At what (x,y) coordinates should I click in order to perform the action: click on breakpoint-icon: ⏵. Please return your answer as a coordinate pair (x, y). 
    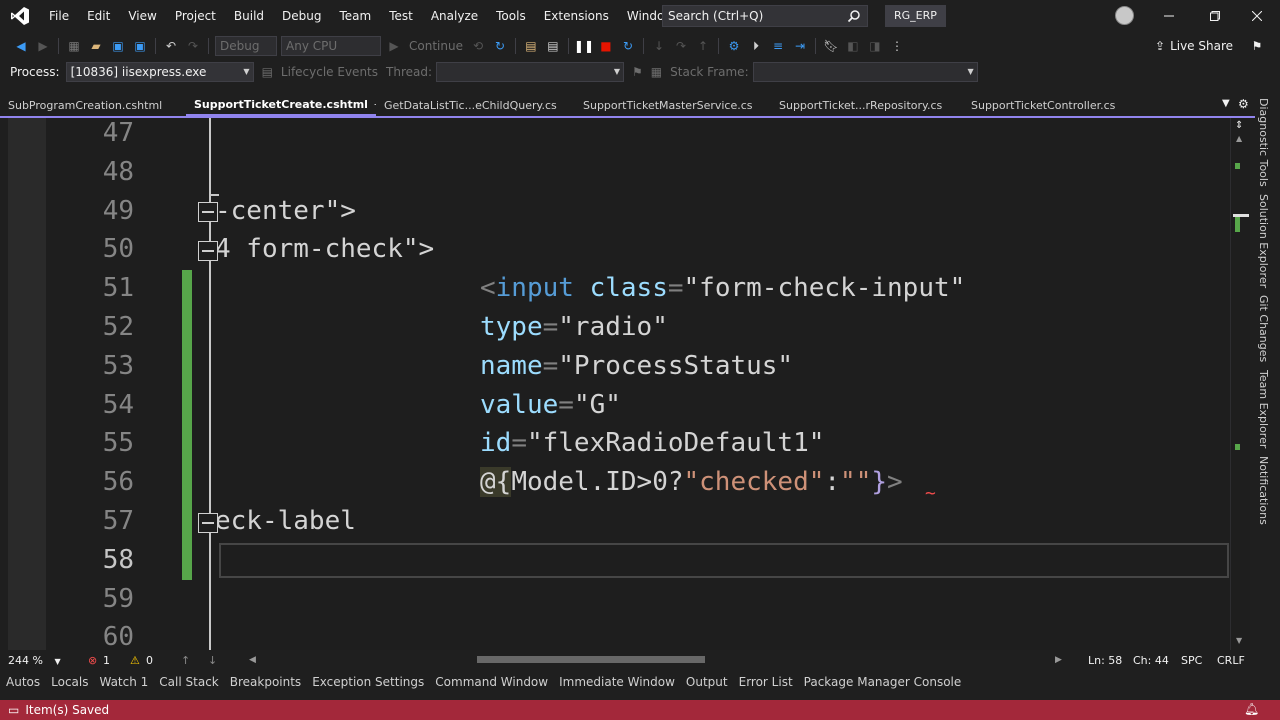
    Looking at the image, I should click on (756, 46).